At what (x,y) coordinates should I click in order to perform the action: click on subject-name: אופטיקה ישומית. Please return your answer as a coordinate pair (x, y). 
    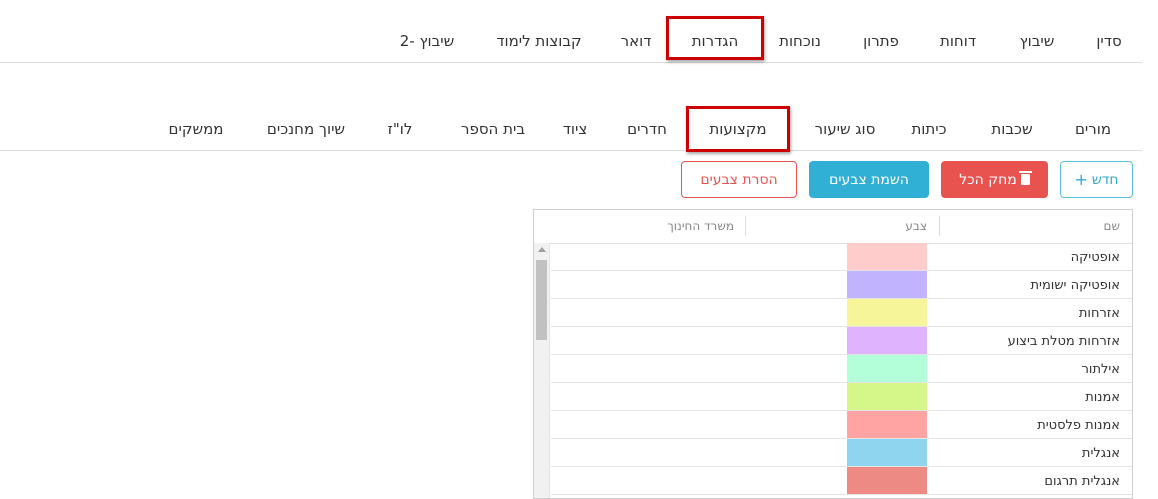
    Looking at the image, I should click on (1075, 285).